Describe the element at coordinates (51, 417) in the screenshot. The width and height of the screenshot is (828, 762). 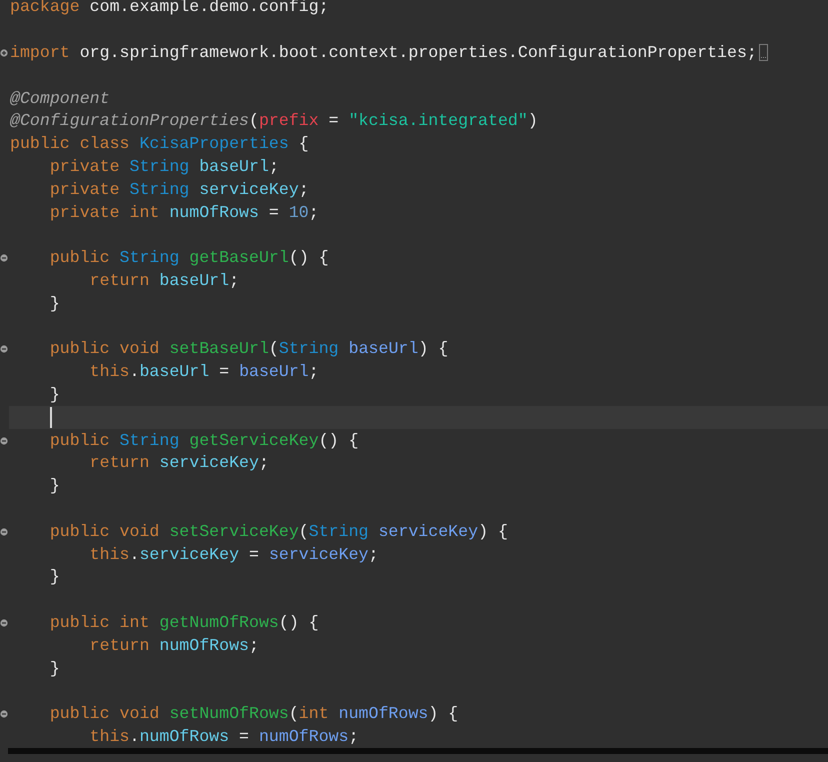
I see `text-cursor` at that location.